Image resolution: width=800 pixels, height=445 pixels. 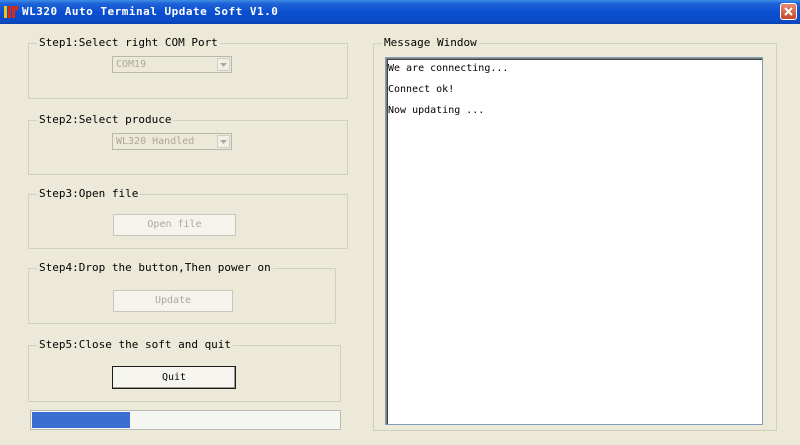 What do you see at coordinates (150, 11) in the screenshot?
I see `window-title: WL320 Auto Terminal Update Soft V1.0` at bounding box center [150, 11].